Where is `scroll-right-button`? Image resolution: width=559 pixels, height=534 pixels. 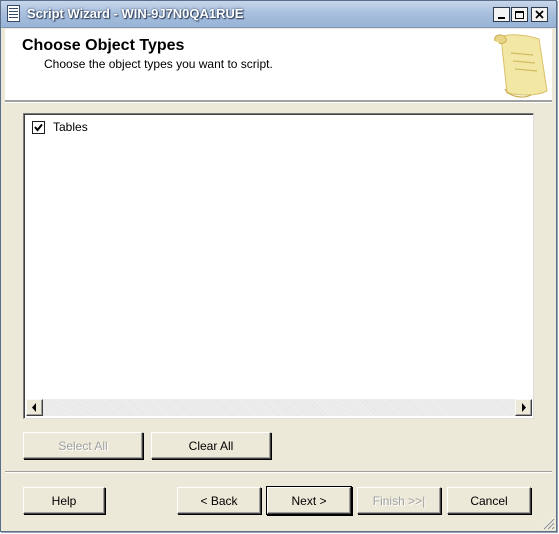 scroll-right-button is located at coordinates (523, 407).